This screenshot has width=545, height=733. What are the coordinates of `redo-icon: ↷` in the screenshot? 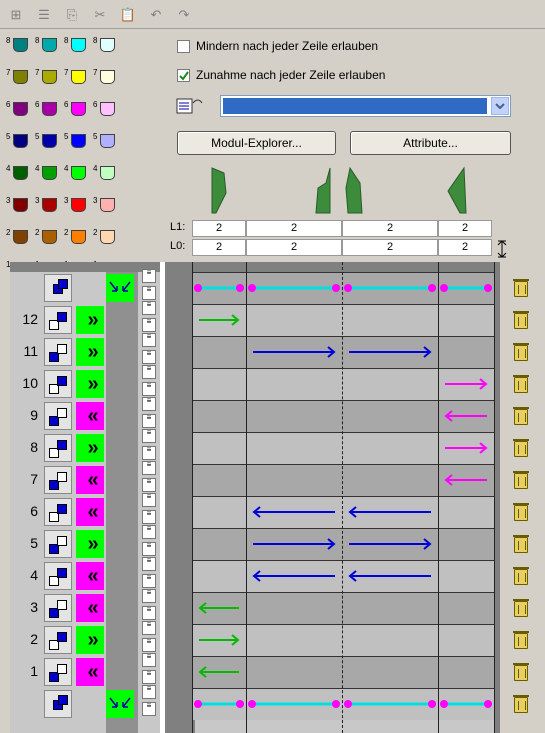 It's located at (184, 15).